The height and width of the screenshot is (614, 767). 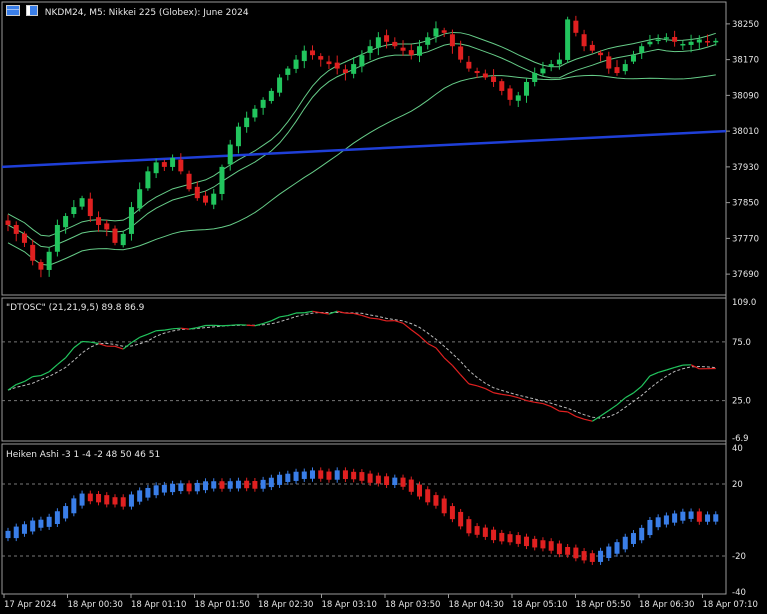 What do you see at coordinates (13, 10) in the screenshot?
I see `chart-menu-icon` at bounding box center [13, 10].